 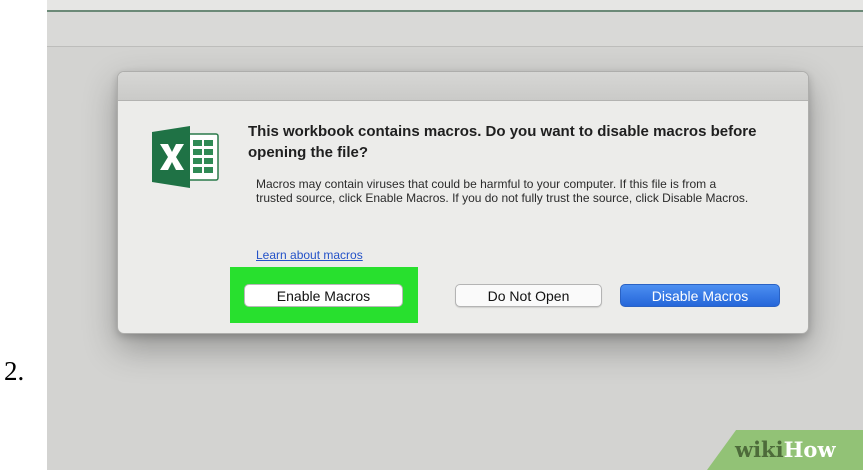 I want to click on watermark-part2: How, so click(x=809, y=449).